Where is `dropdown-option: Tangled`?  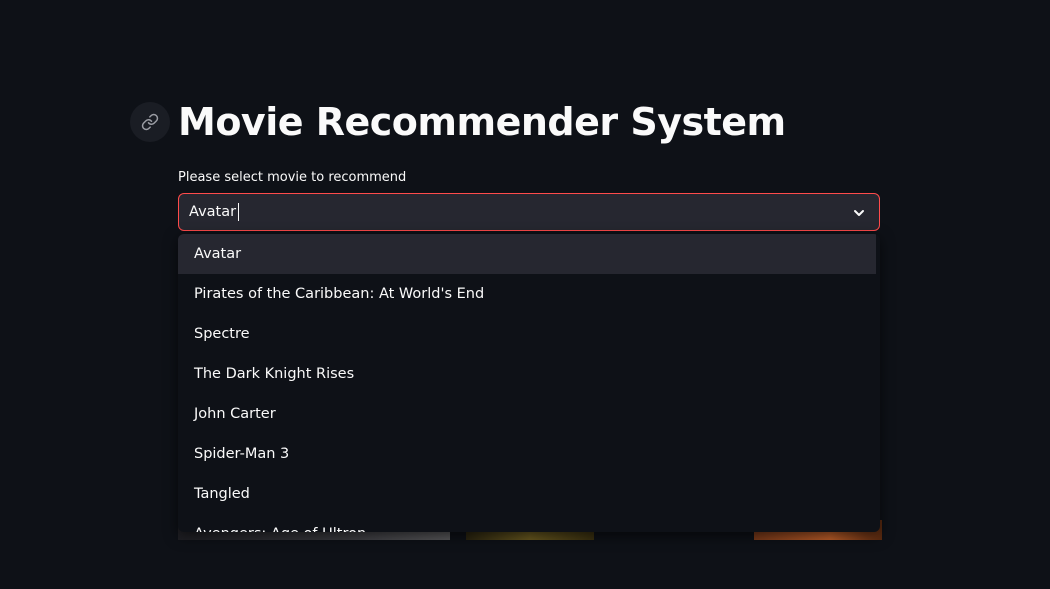
dropdown-option: Tangled is located at coordinates (527, 494).